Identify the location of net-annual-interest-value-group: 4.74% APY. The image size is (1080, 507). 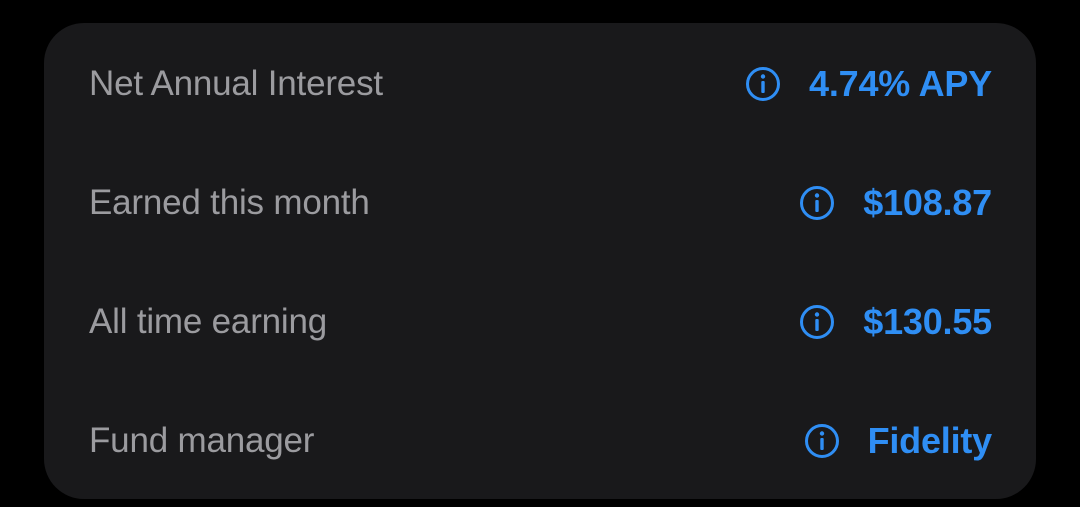
(868, 84).